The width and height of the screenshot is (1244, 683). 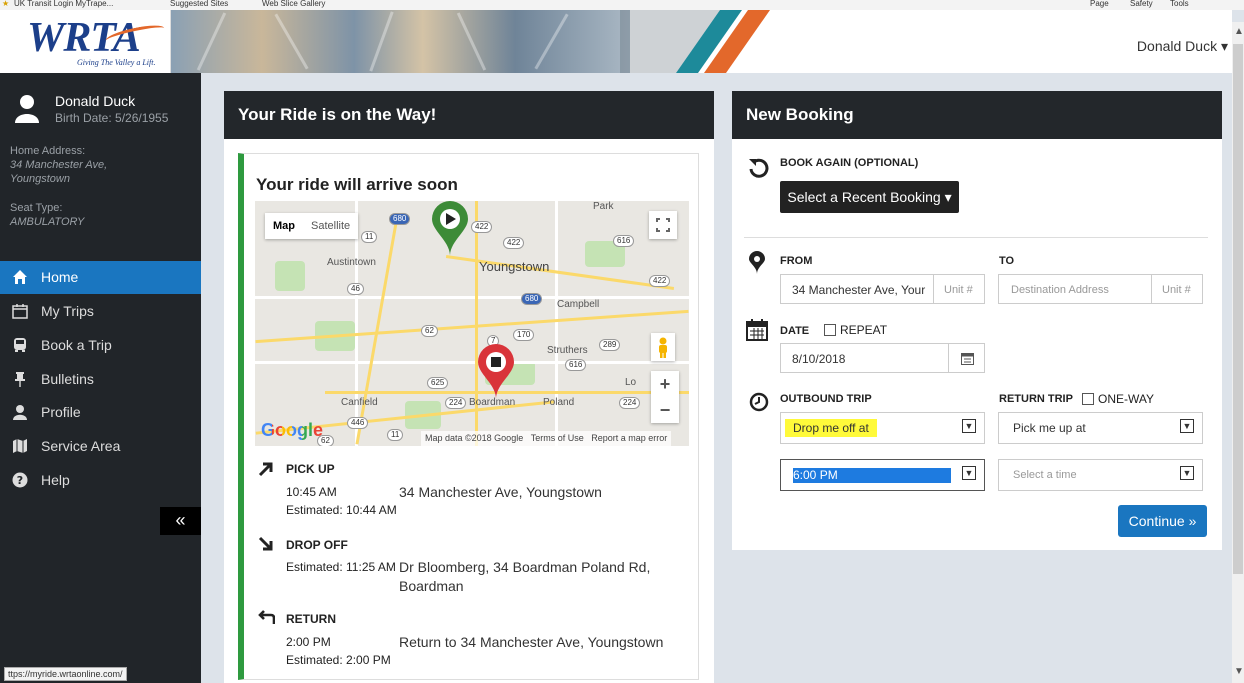 I want to click on map-place-austintown: Austintown, so click(x=351, y=262).